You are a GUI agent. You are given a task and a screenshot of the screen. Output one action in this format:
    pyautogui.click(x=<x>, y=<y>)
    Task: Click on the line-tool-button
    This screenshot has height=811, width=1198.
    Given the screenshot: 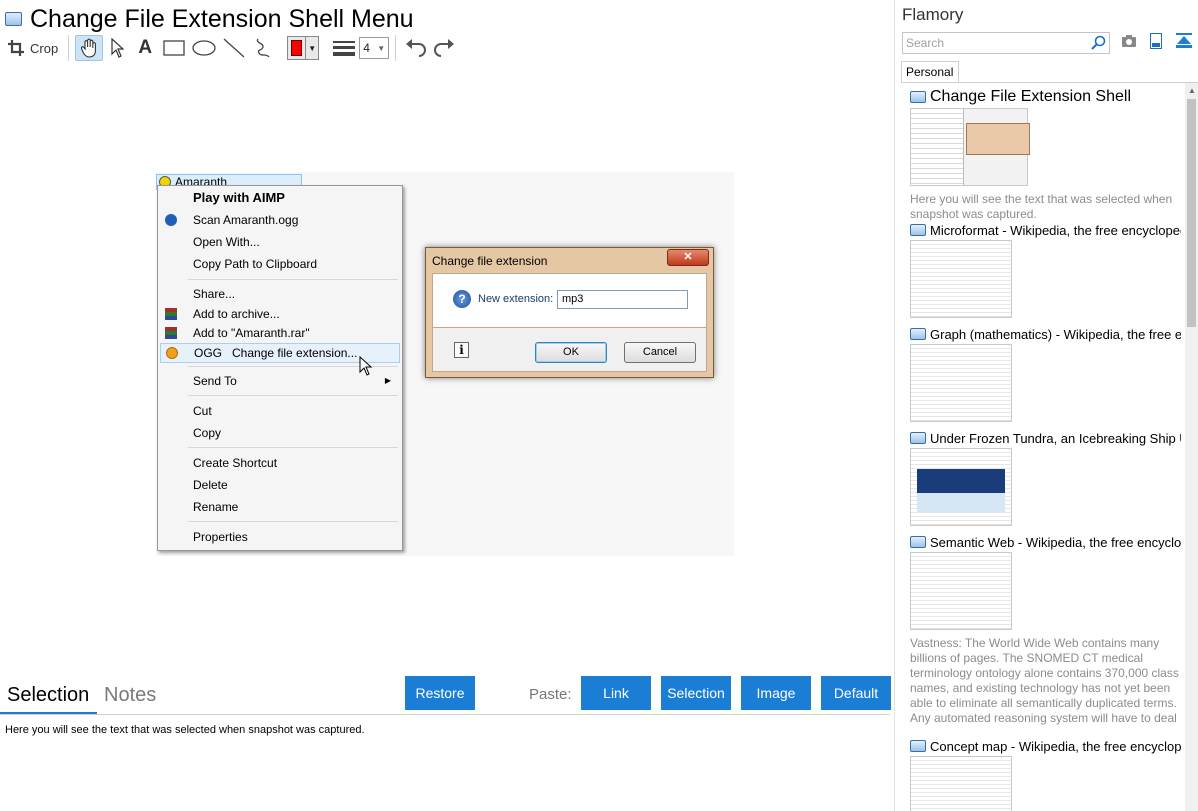 What is the action you would take?
    pyautogui.click(x=234, y=48)
    